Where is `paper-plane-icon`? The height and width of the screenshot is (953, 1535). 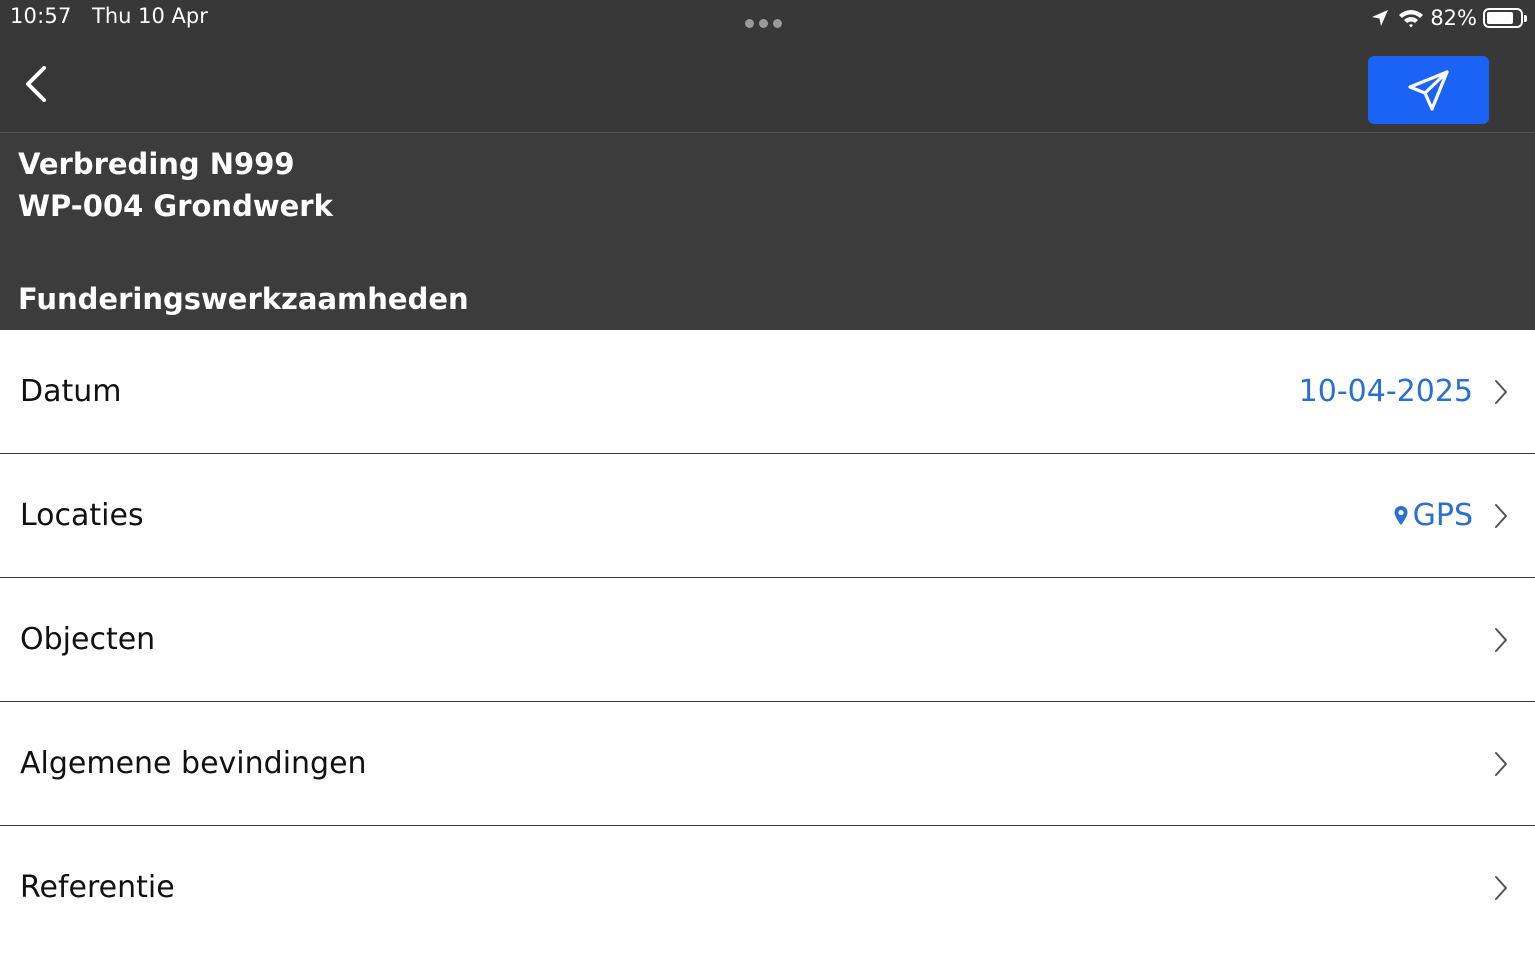 paper-plane-icon is located at coordinates (1428, 90).